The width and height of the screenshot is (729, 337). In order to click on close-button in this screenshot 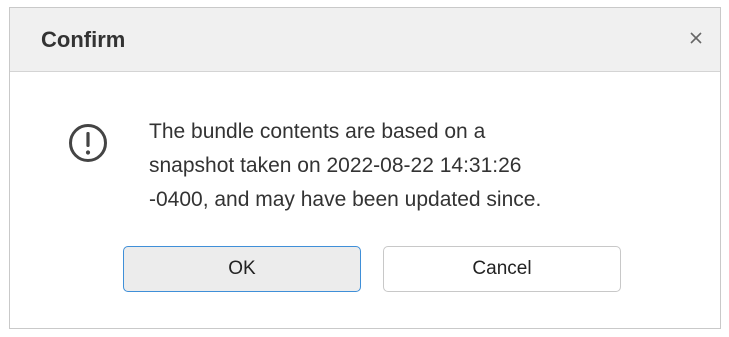, I will do `click(696, 38)`.